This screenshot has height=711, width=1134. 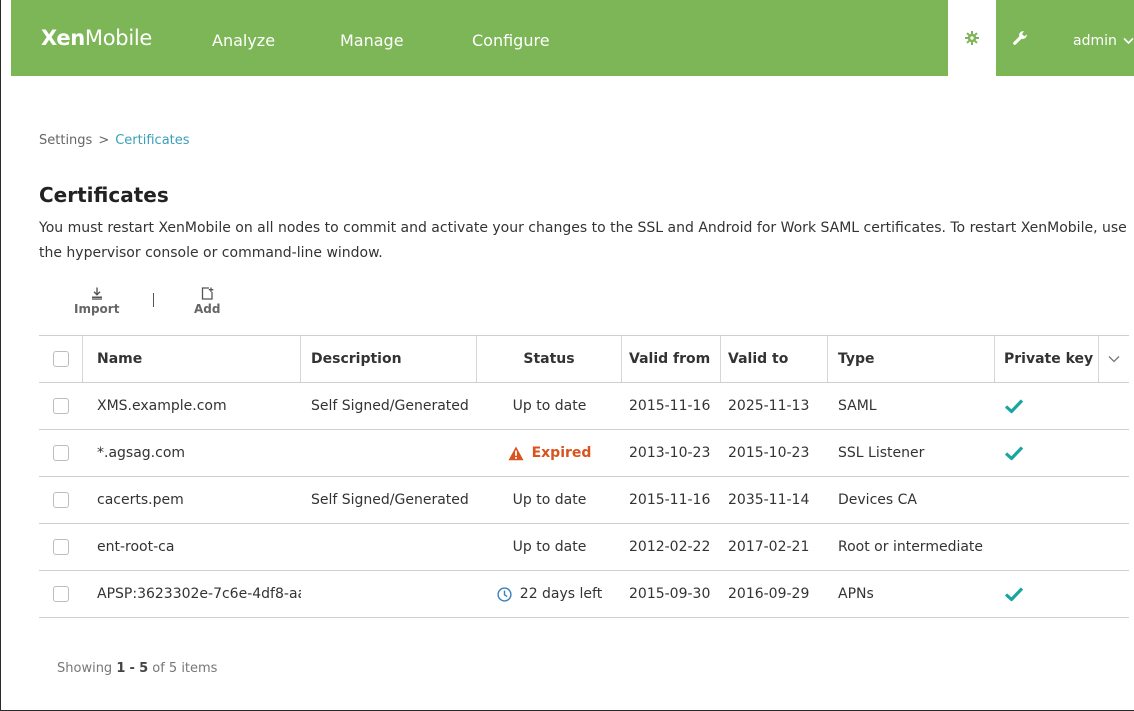 I want to click on cell-valid-from: 2013-10-23, so click(x=670, y=453).